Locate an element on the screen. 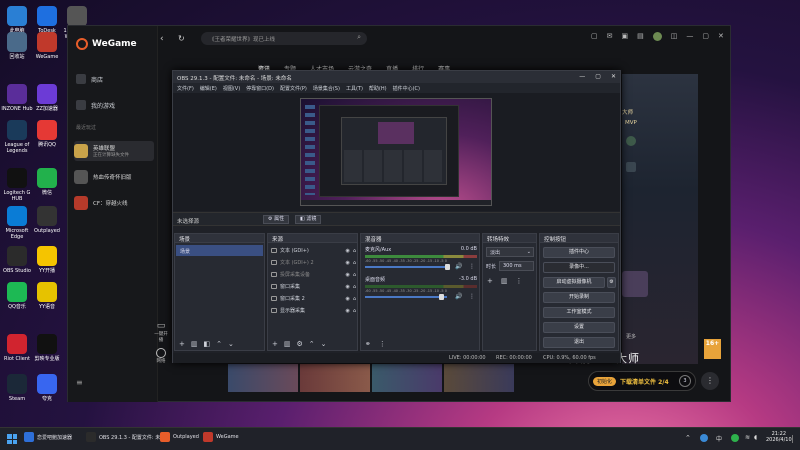  source-item: 窗口采集 2 ◉ ⌂ is located at coordinates (313, 298).